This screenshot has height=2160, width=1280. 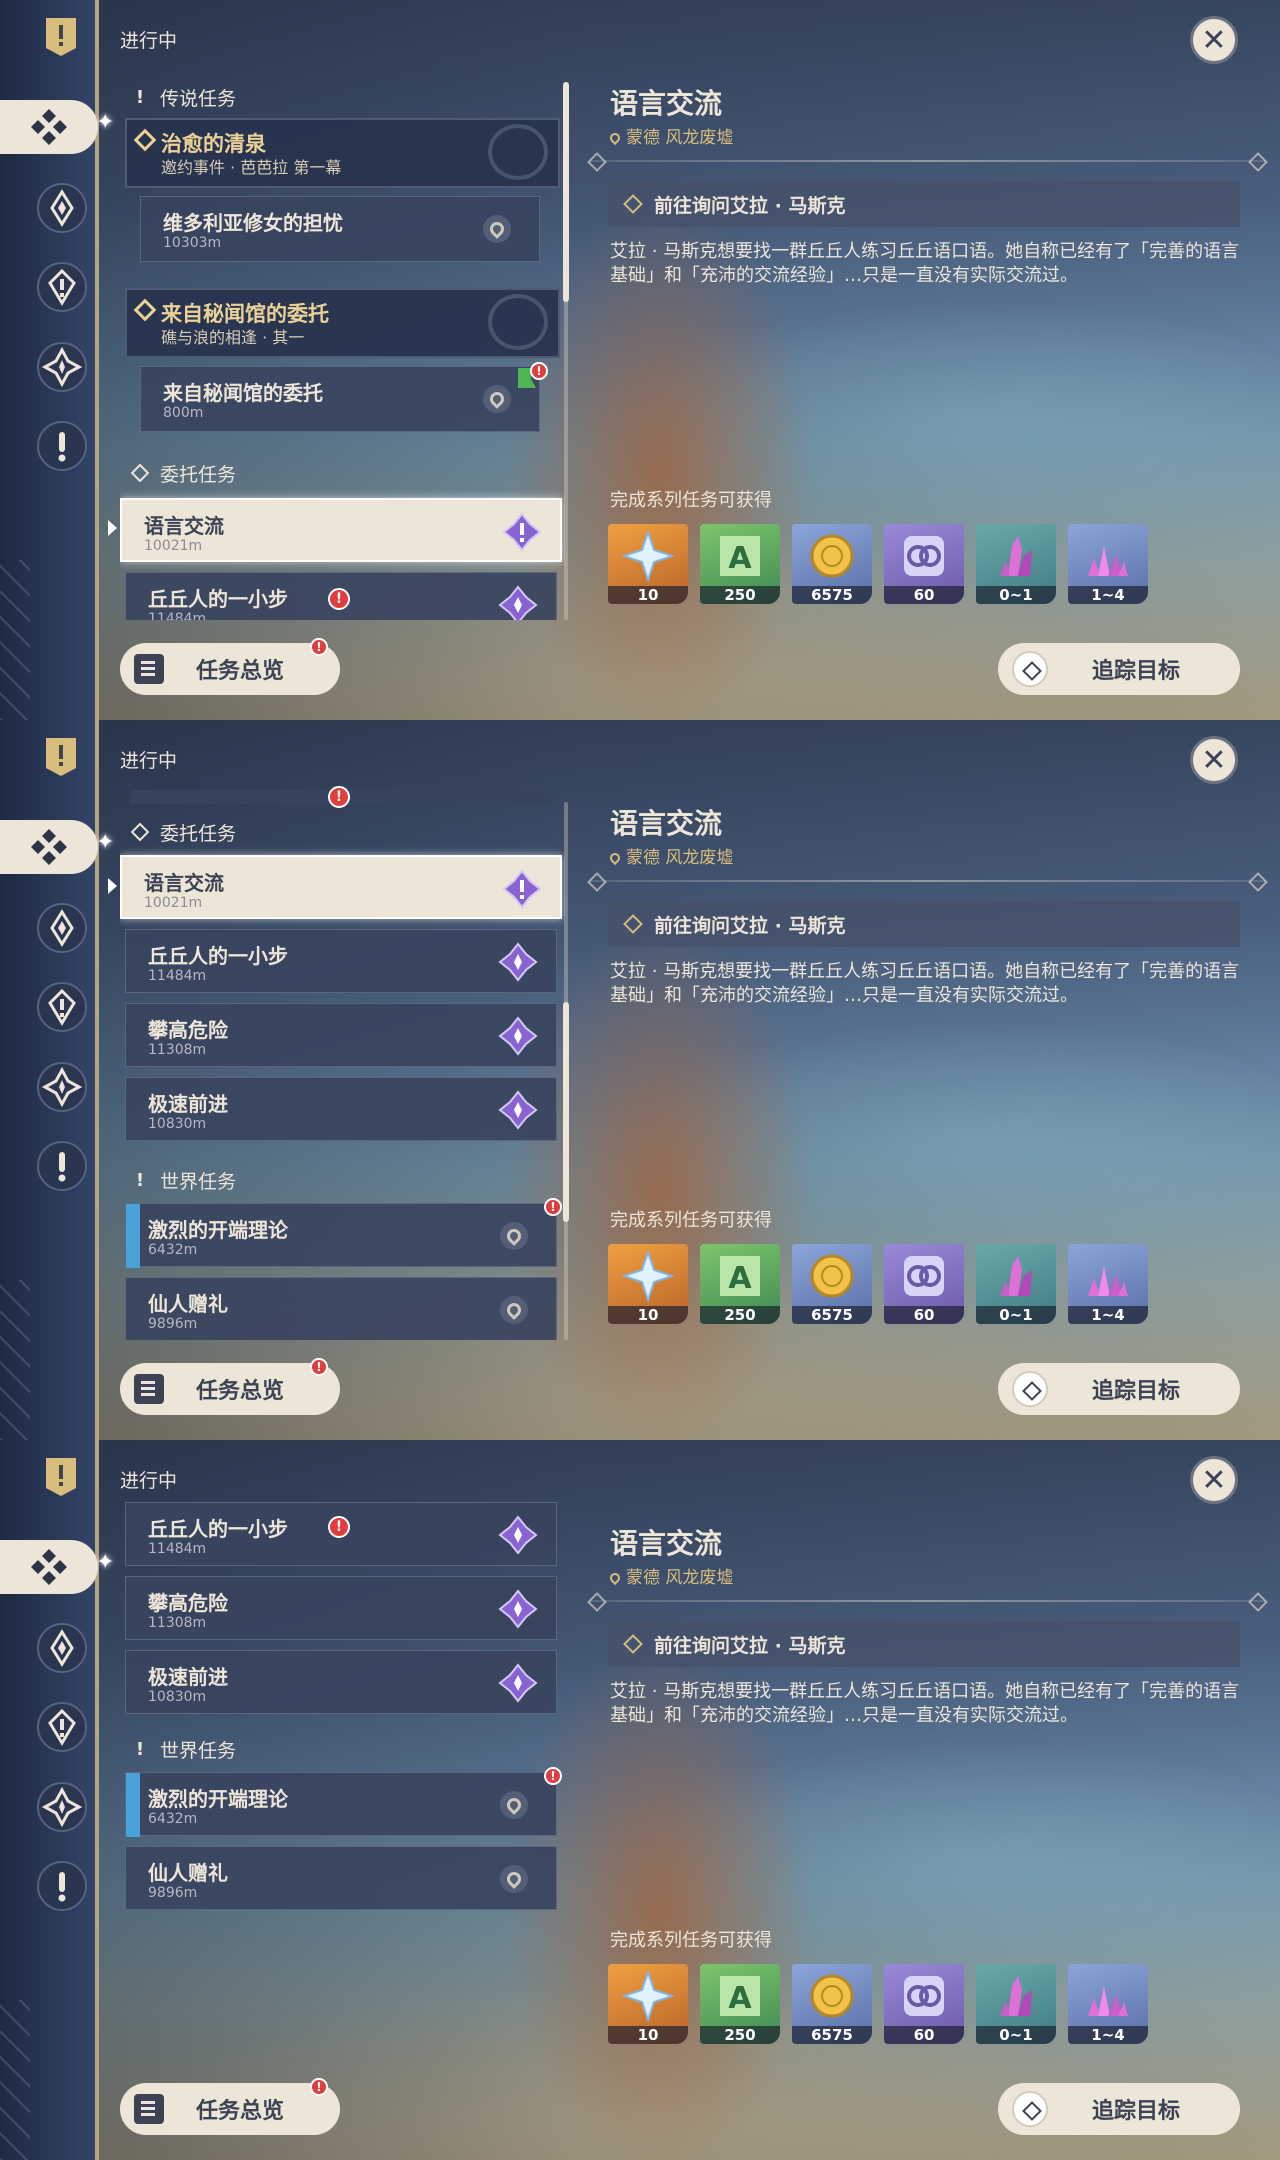 I want to click on overview-label: 任务总览, so click(x=240, y=671).